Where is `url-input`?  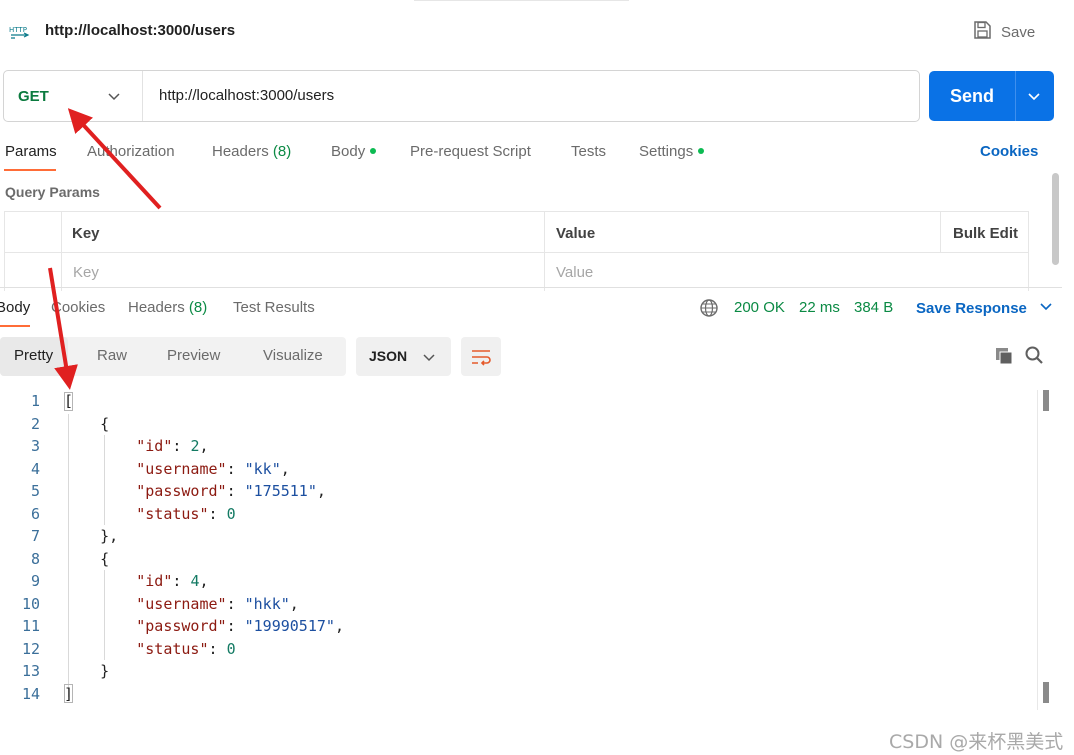 url-input is located at coordinates (529, 95).